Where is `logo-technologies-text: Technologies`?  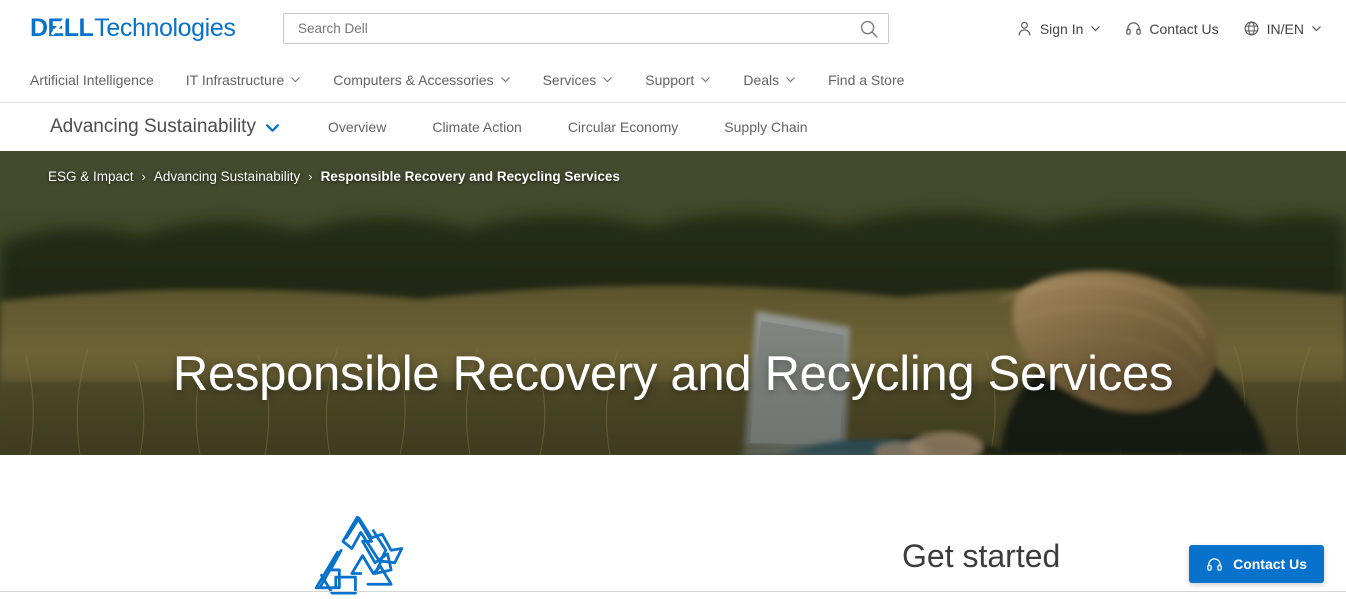
logo-technologies-text: Technologies is located at coordinates (165, 28).